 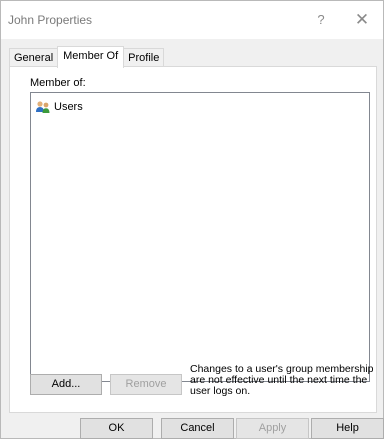 What do you see at coordinates (50, 20) in the screenshot?
I see `window-title: John Properties` at bounding box center [50, 20].